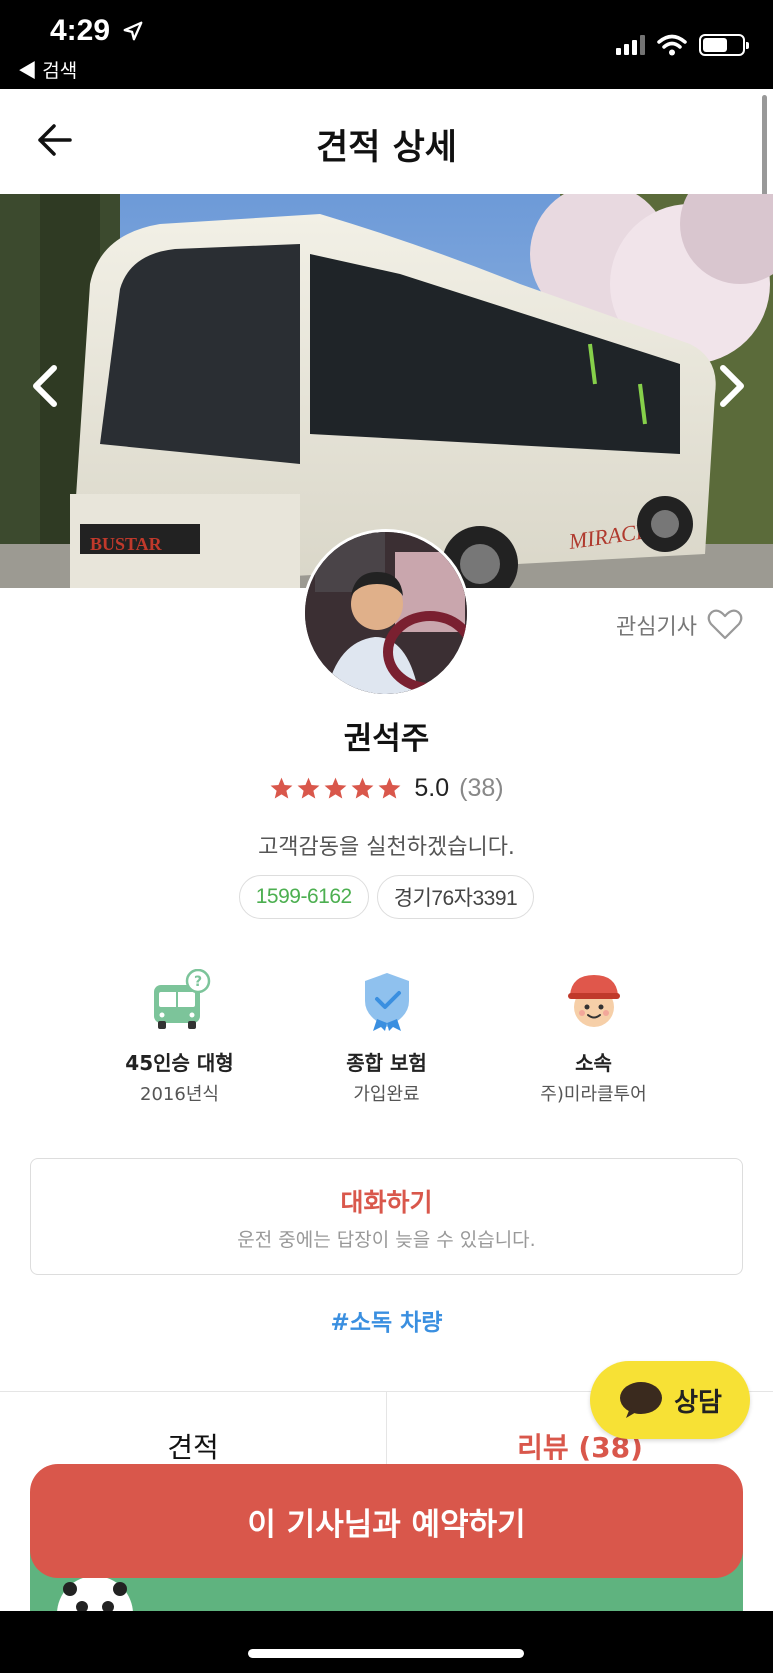 This screenshot has height=1673, width=773. I want to click on page-title: 견적 상세, so click(386, 148).